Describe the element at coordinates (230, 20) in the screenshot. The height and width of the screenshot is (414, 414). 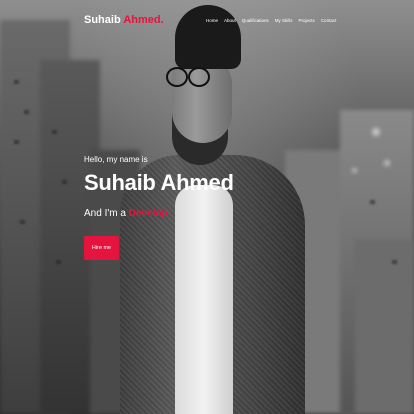
I see `nav-link-about: About` at that location.